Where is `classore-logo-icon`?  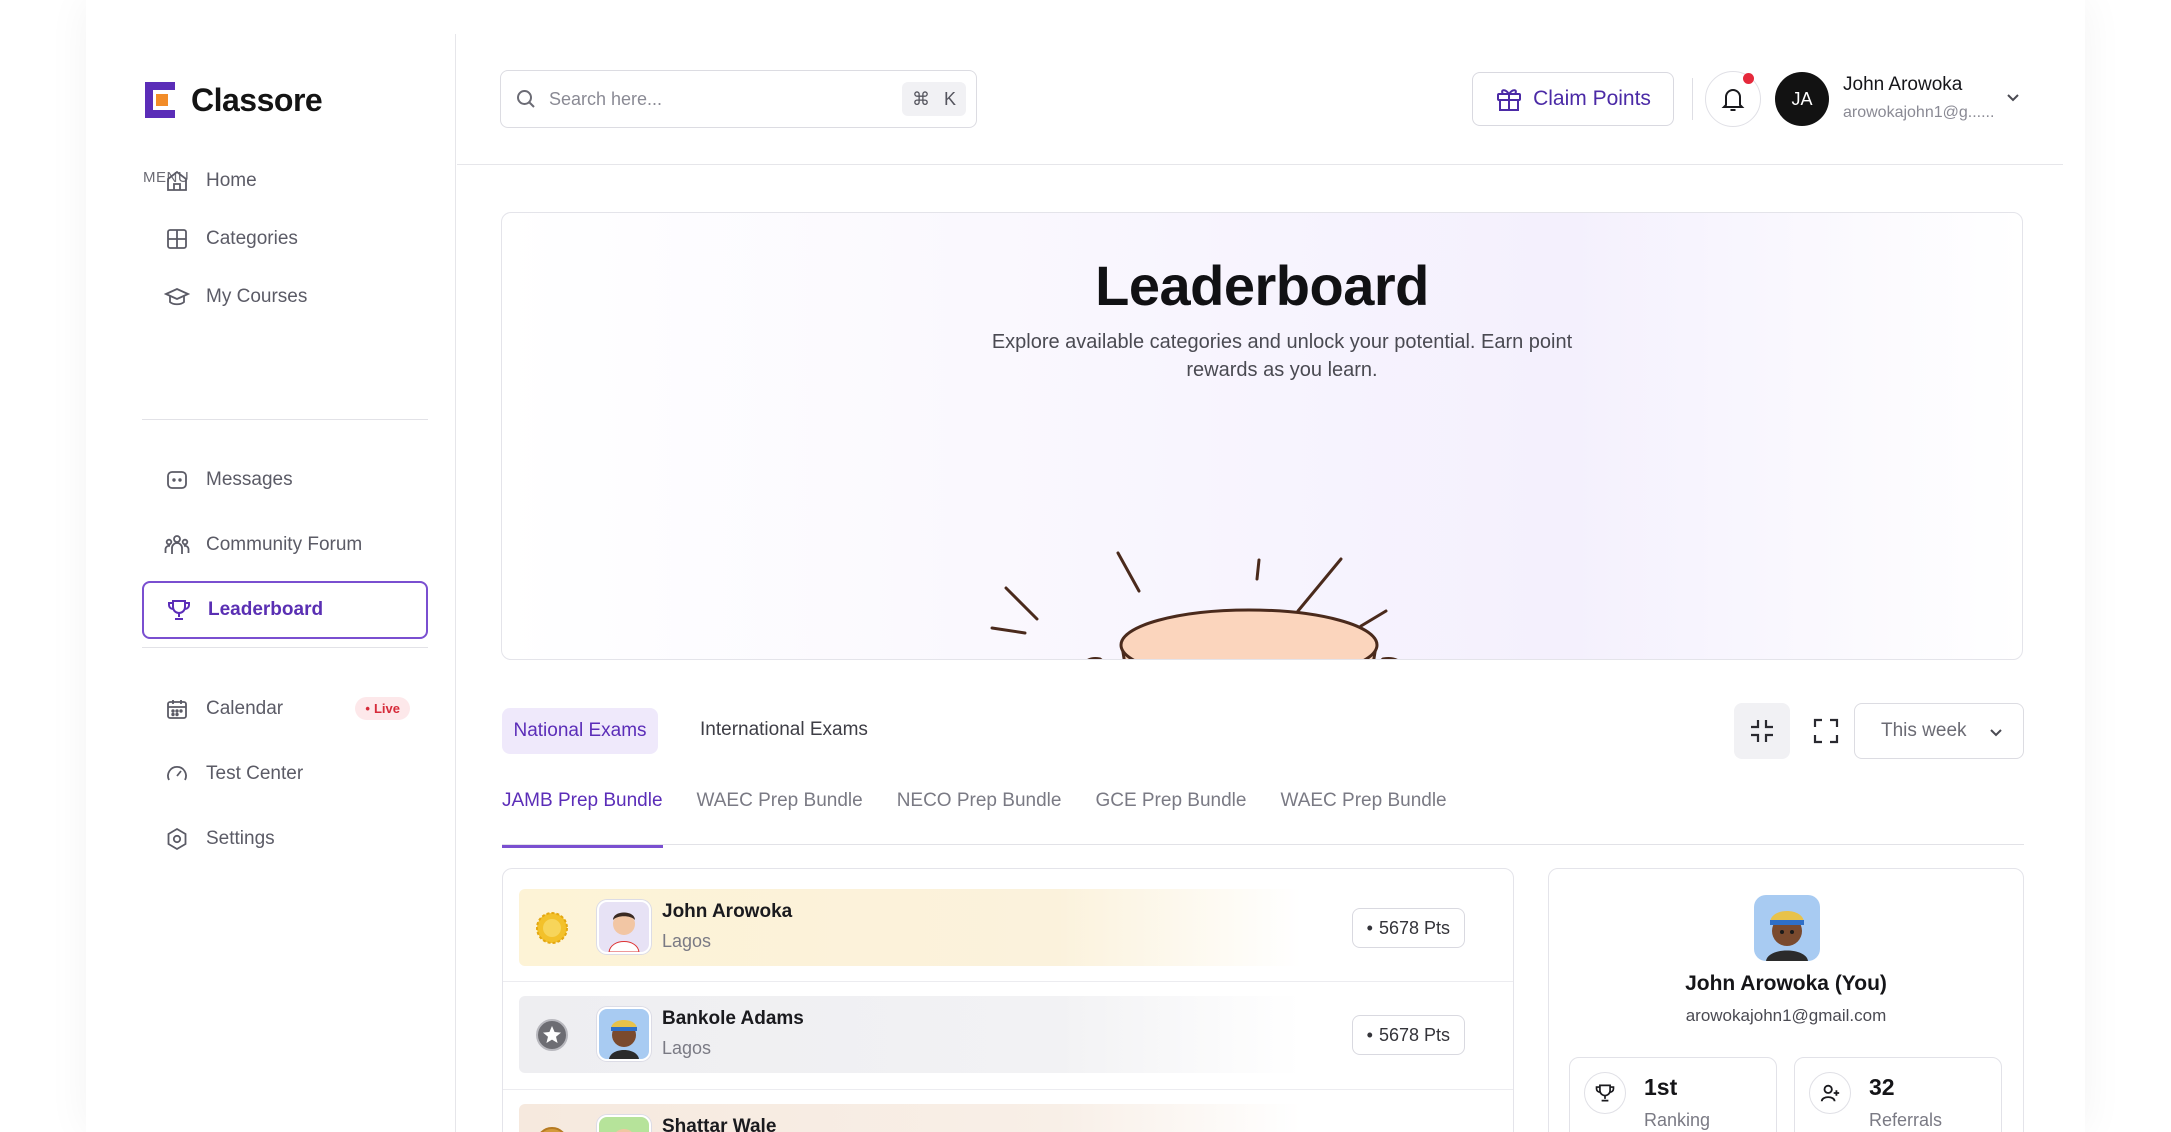 classore-logo-icon is located at coordinates (160, 100).